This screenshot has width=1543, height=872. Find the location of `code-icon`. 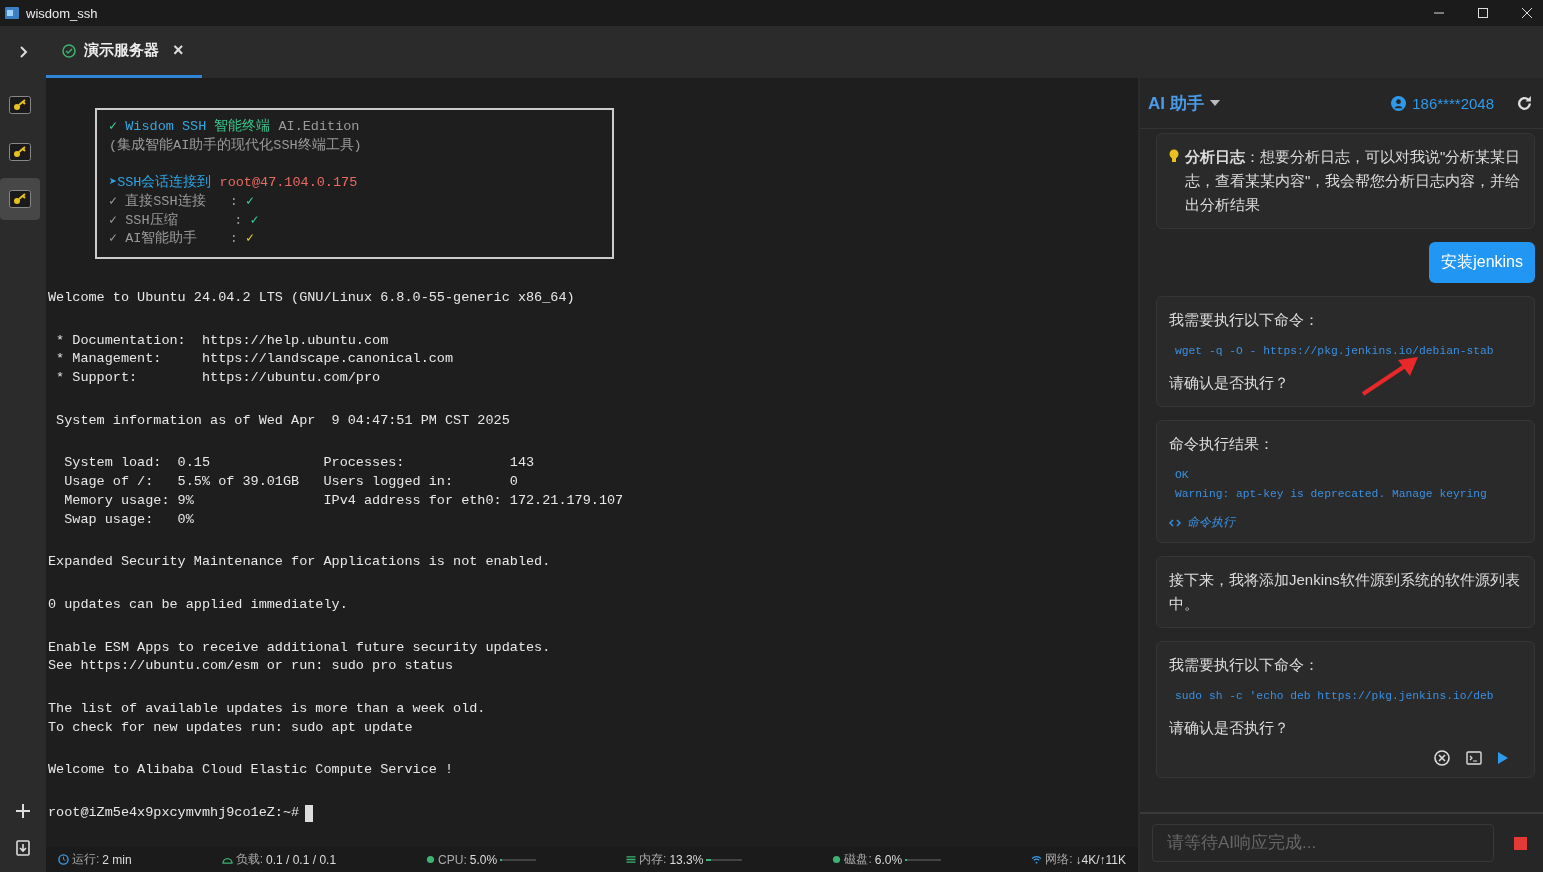

code-icon is located at coordinates (1175, 522).